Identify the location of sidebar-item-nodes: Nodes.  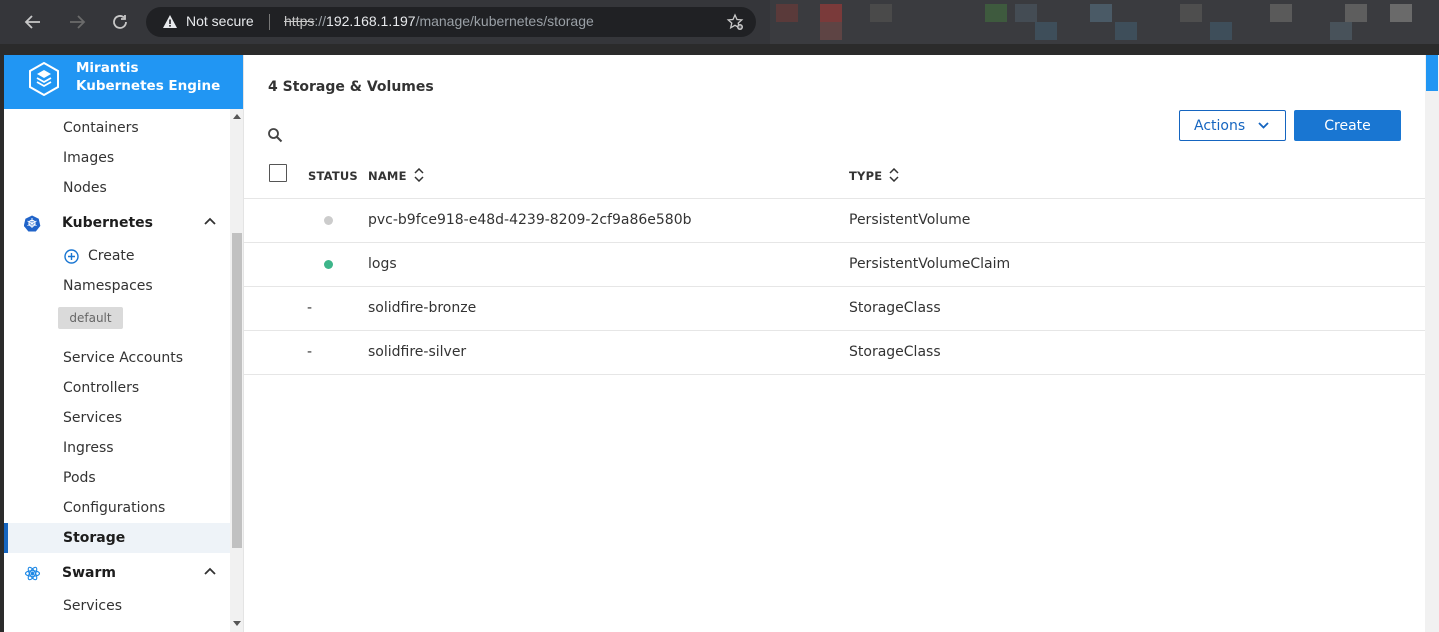
(117, 188).